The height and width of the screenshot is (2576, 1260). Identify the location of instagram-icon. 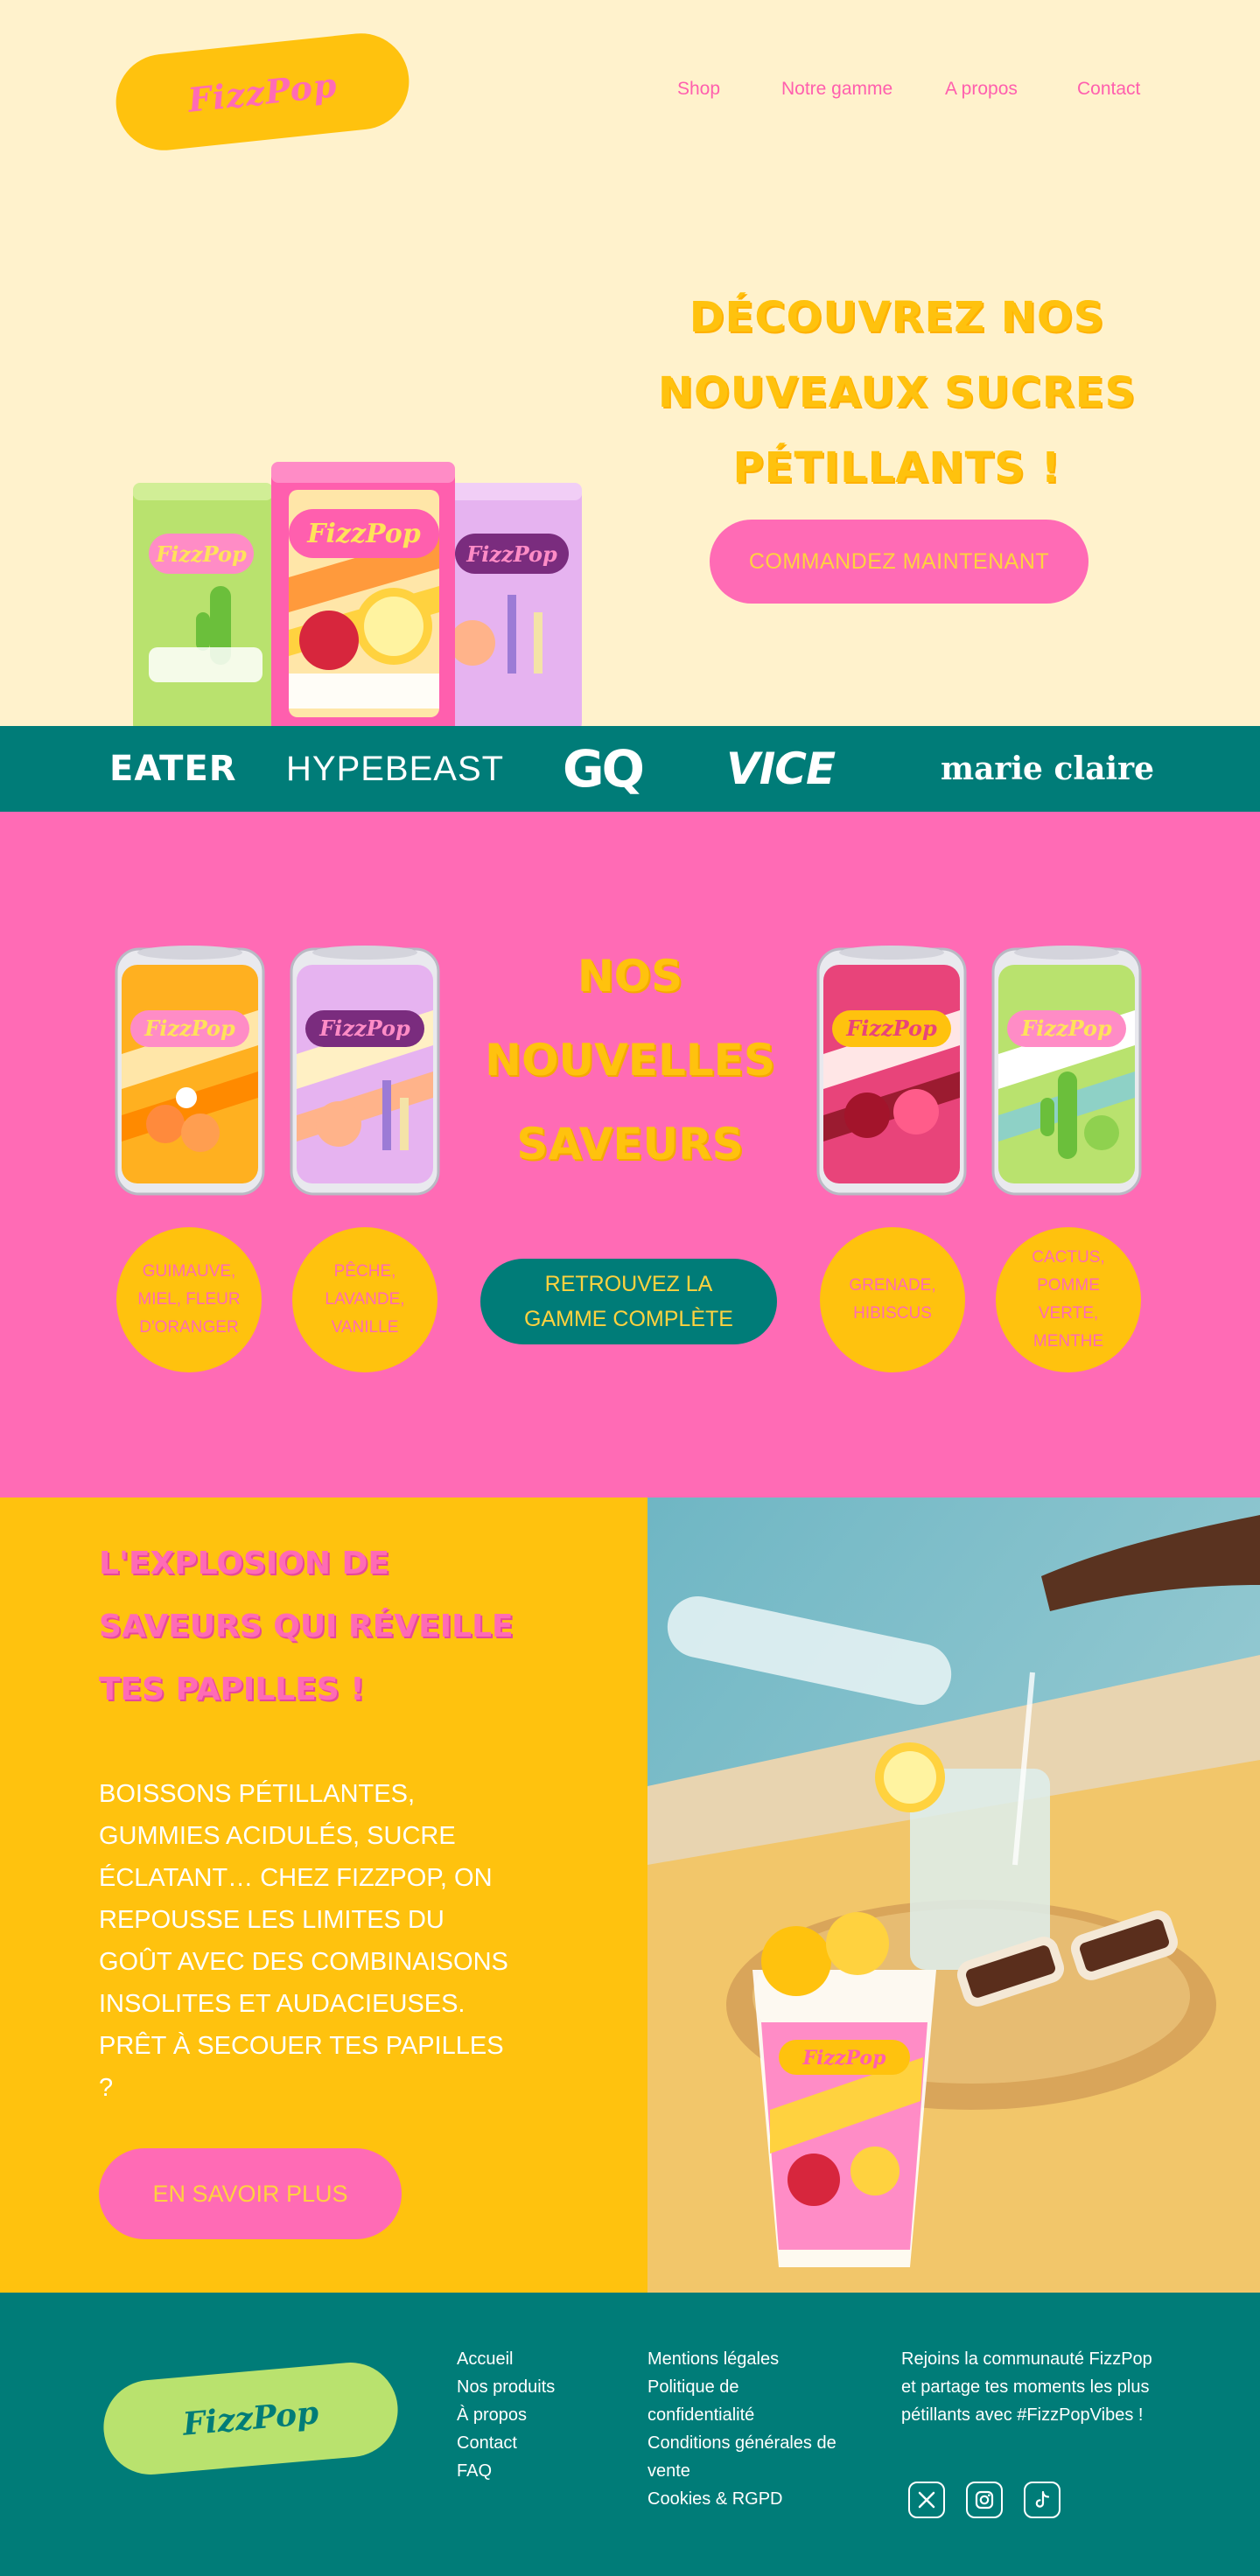
(984, 2500).